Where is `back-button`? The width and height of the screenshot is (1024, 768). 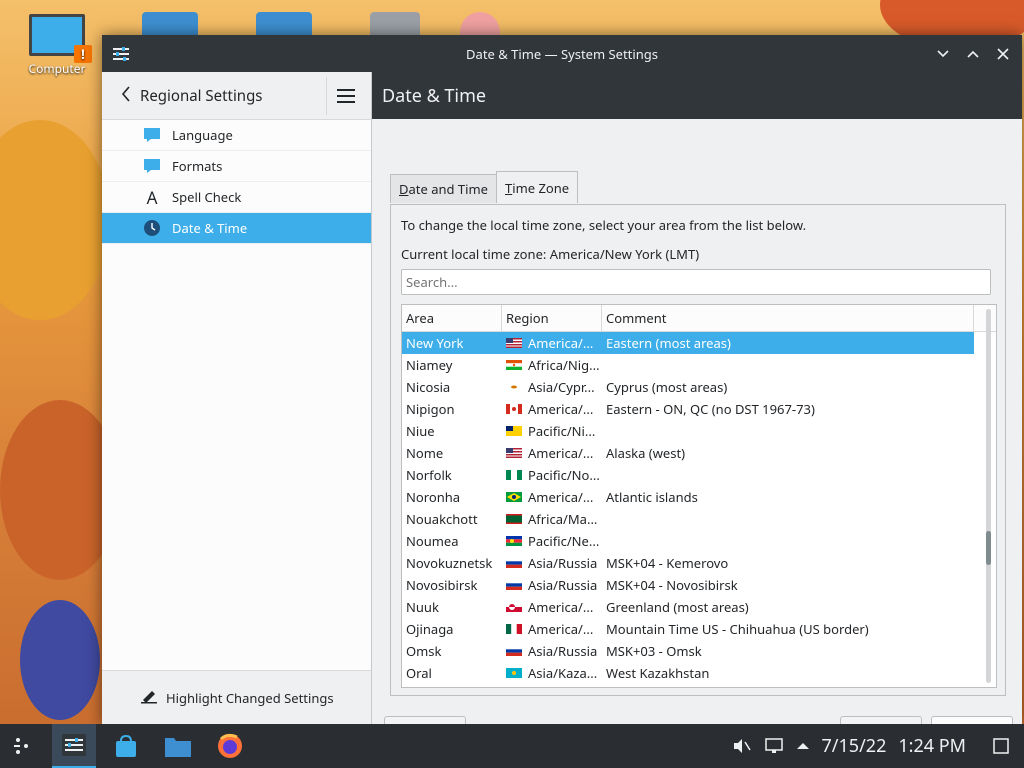 back-button is located at coordinates (126, 95).